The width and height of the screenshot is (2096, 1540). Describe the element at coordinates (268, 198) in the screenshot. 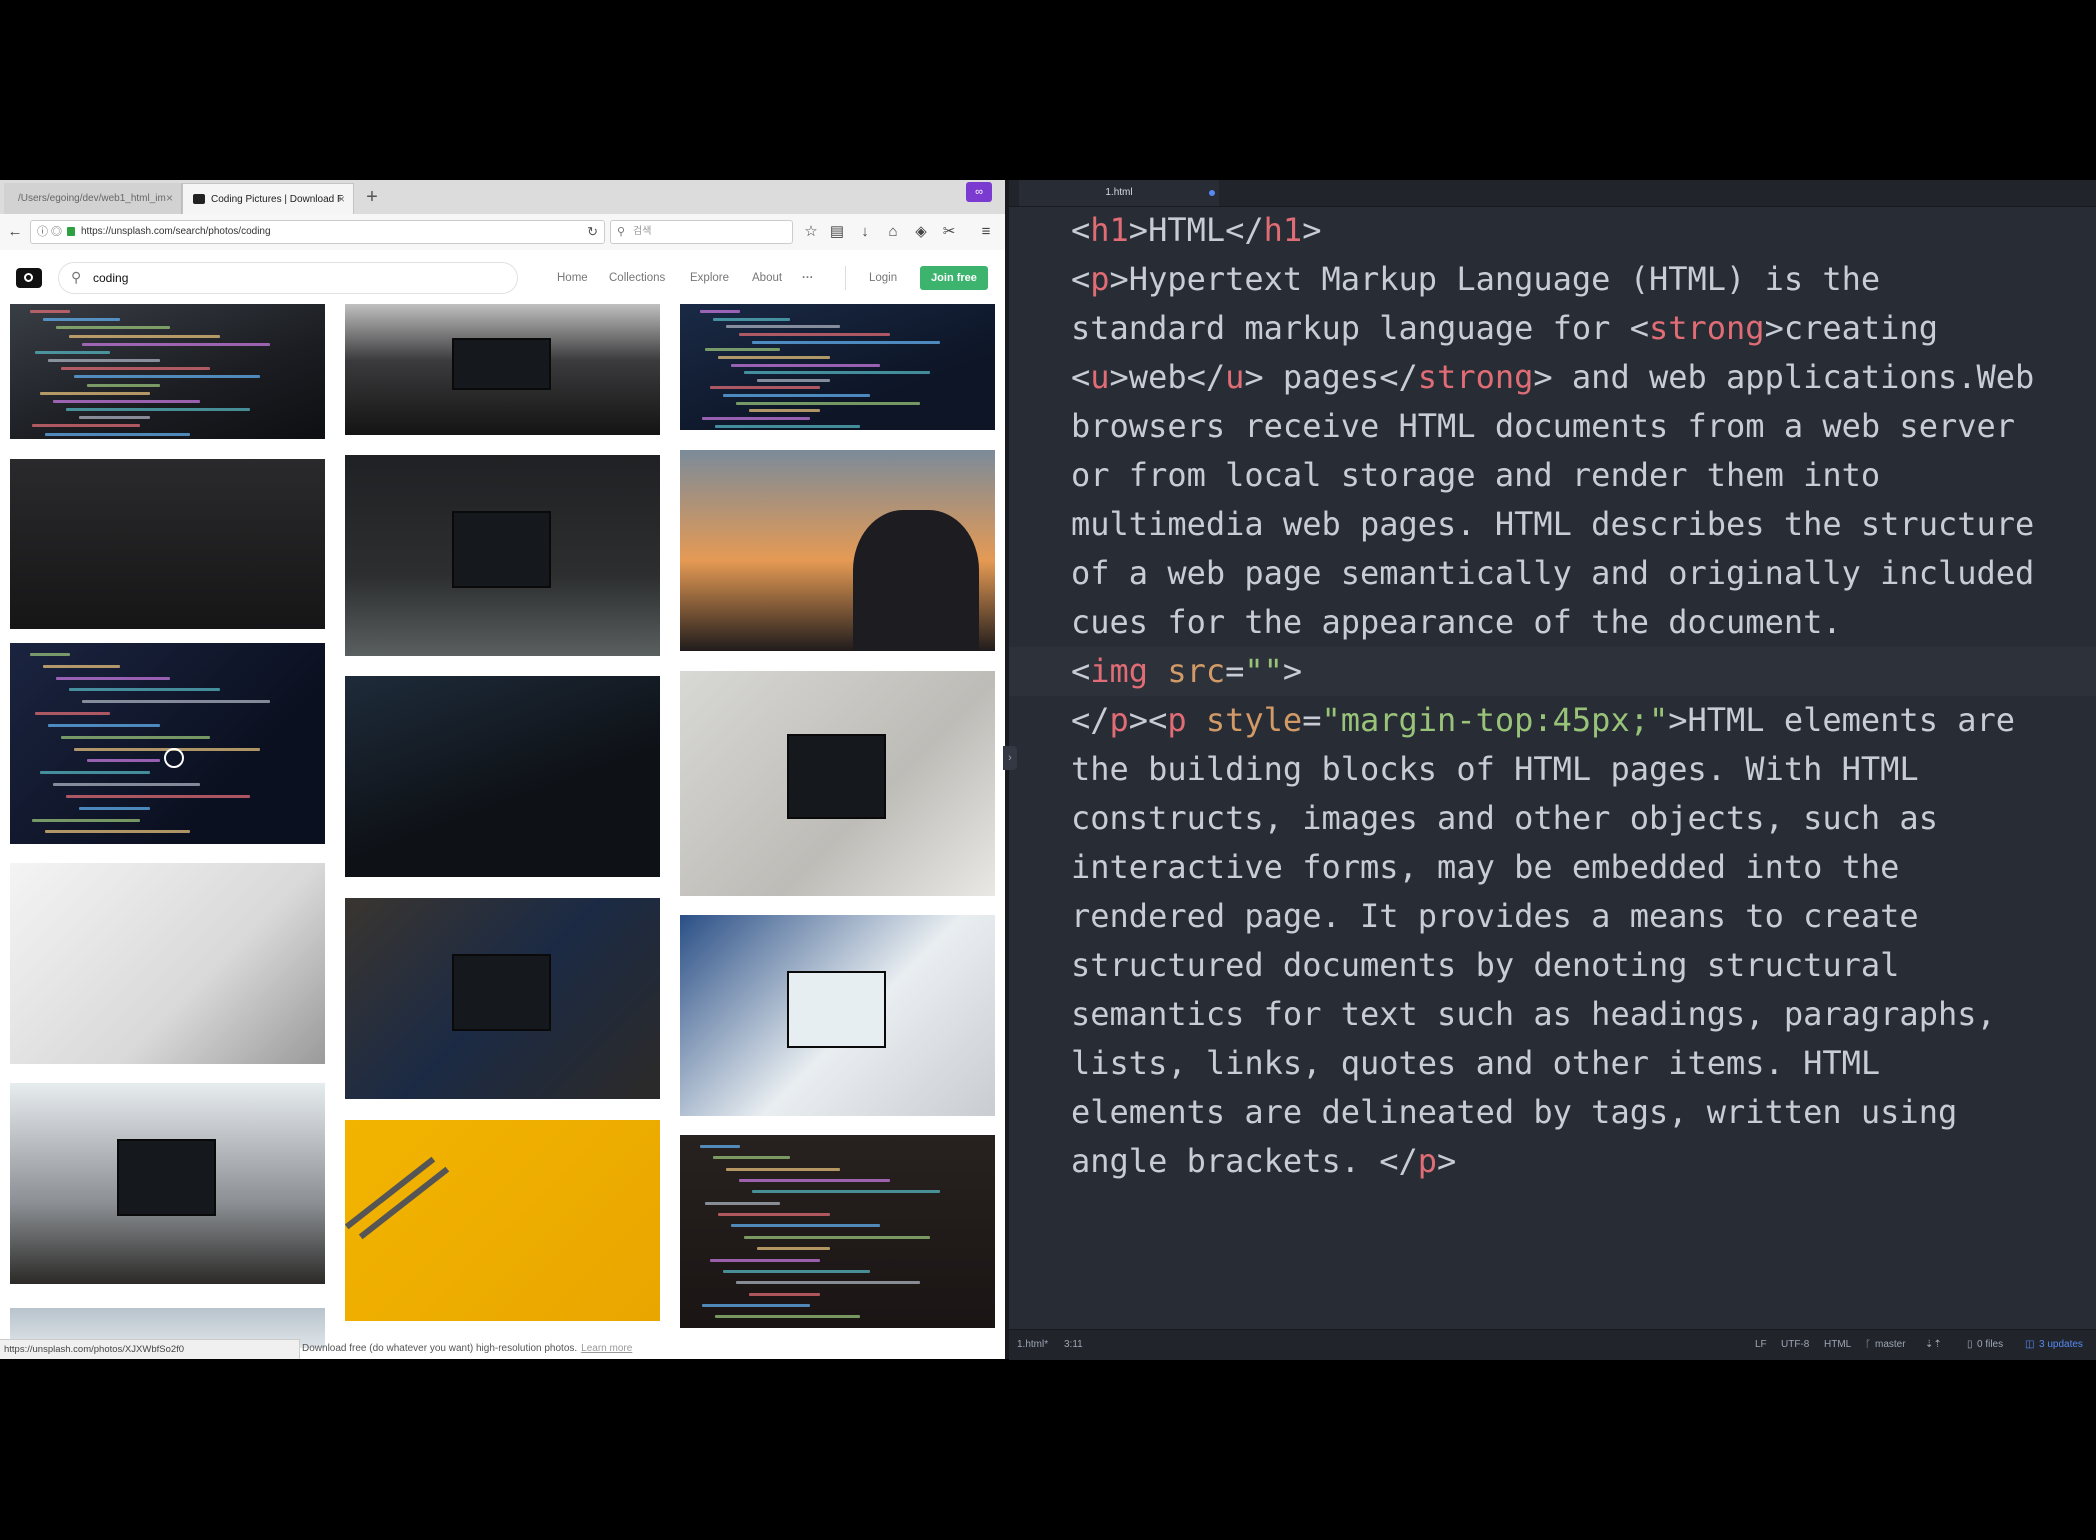

I see `tab-unsplash: Coding Pictures | Download F ×` at that location.